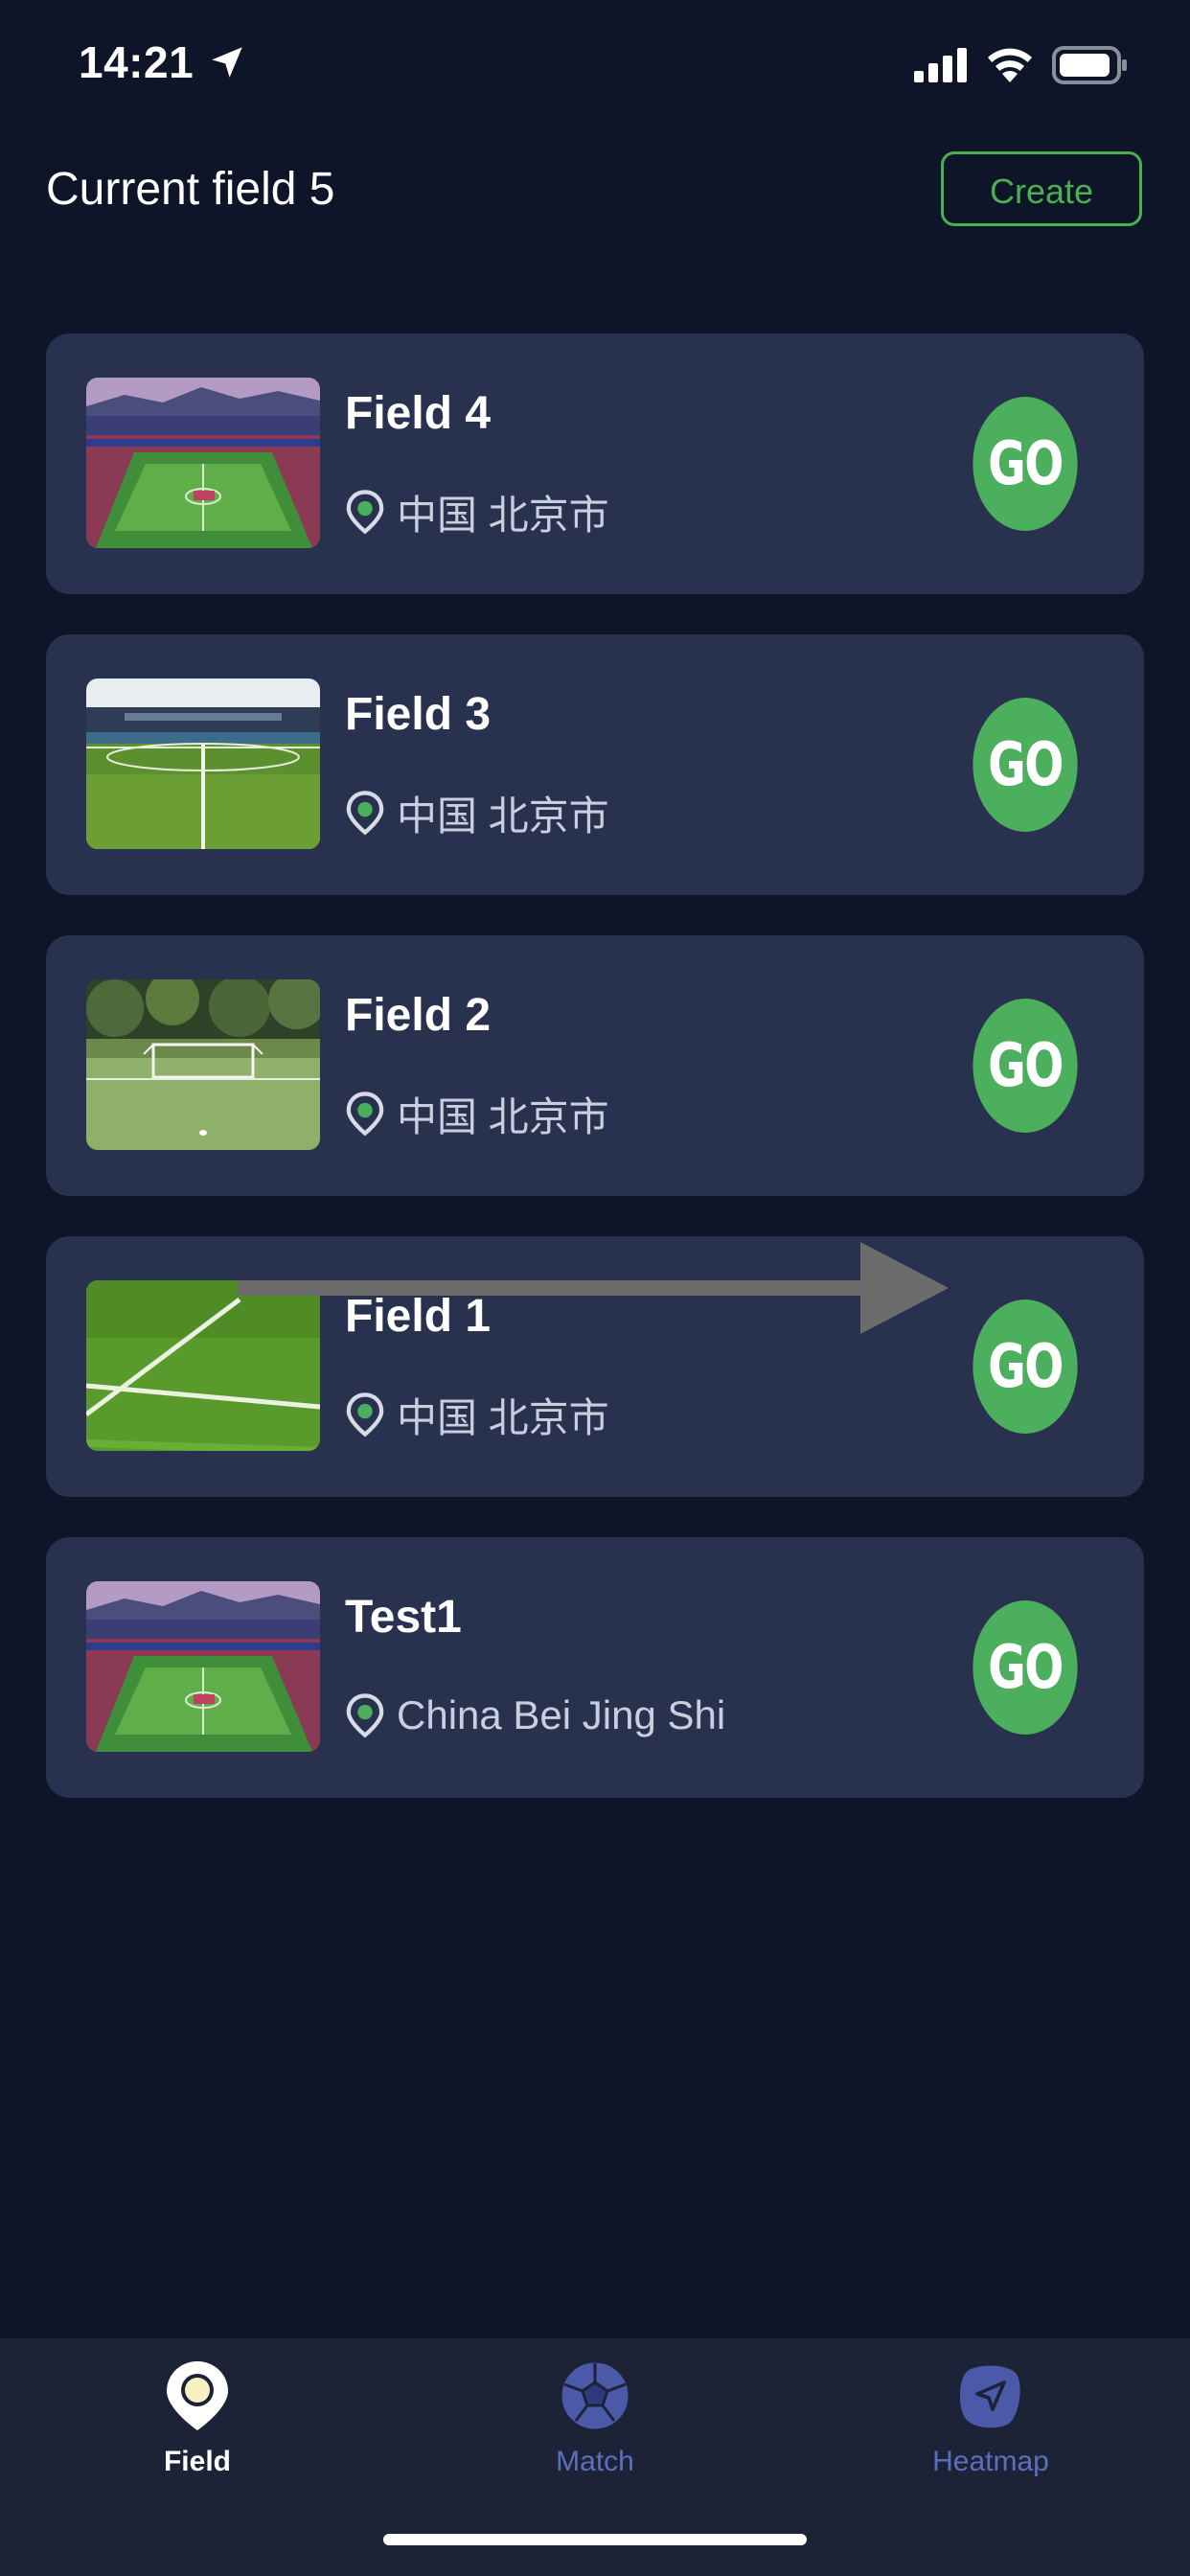 This screenshot has height=2576, width=1190. Describe the element at coordinates (595, 764) in the screenshot. I see `field-card: Field 3 中国 北京市 GO` at that location.